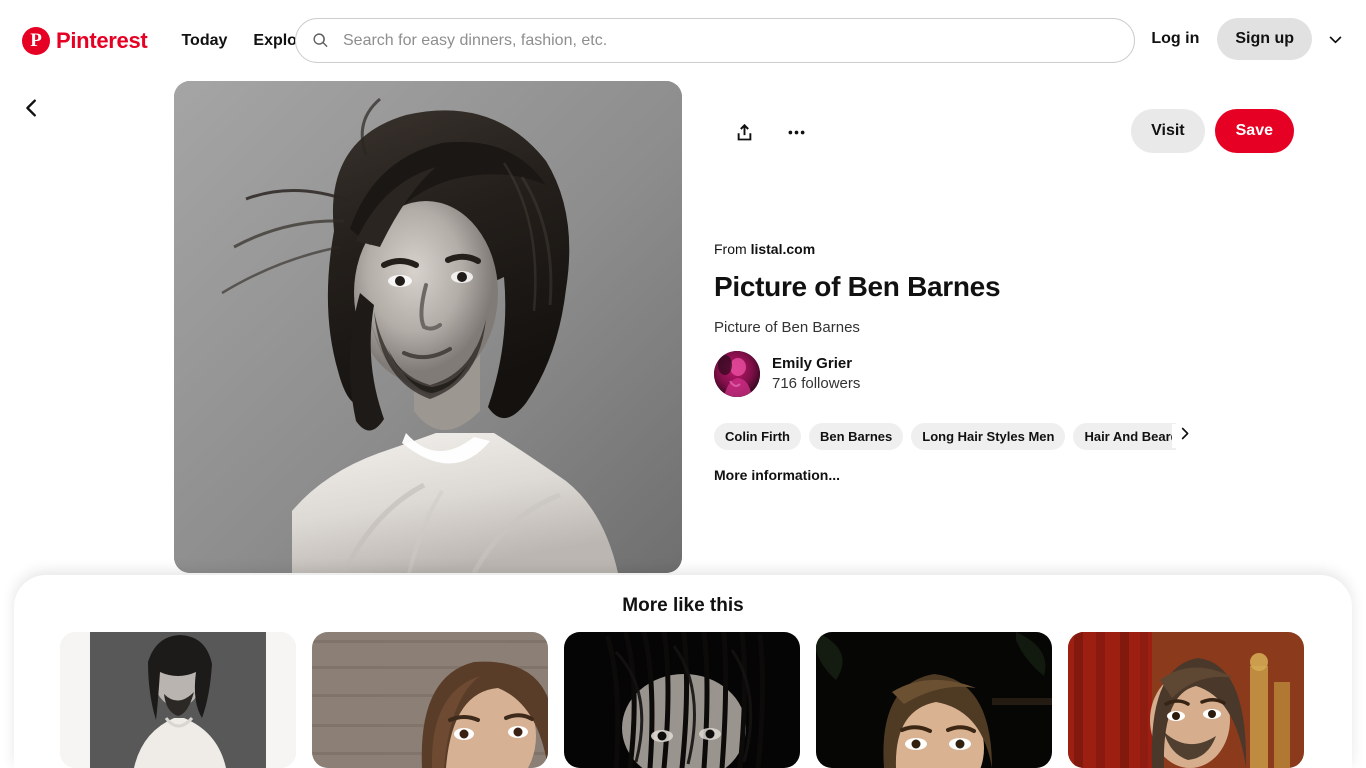  I want to click on pin-source: From listal.com, so click(764, 249).